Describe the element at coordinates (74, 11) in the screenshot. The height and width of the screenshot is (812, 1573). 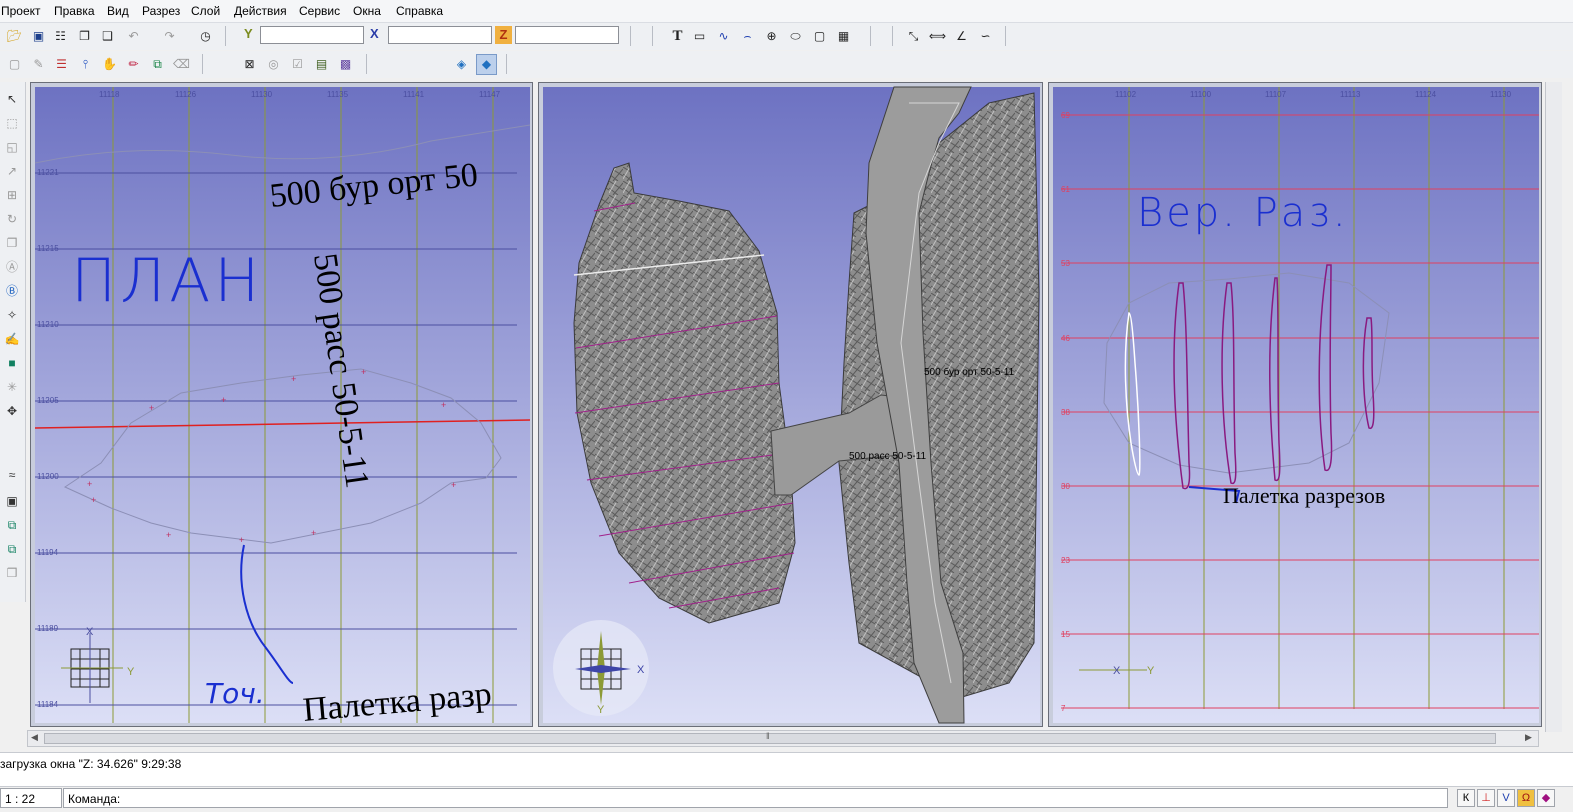
I see `menu-edit: Правка` at that location.